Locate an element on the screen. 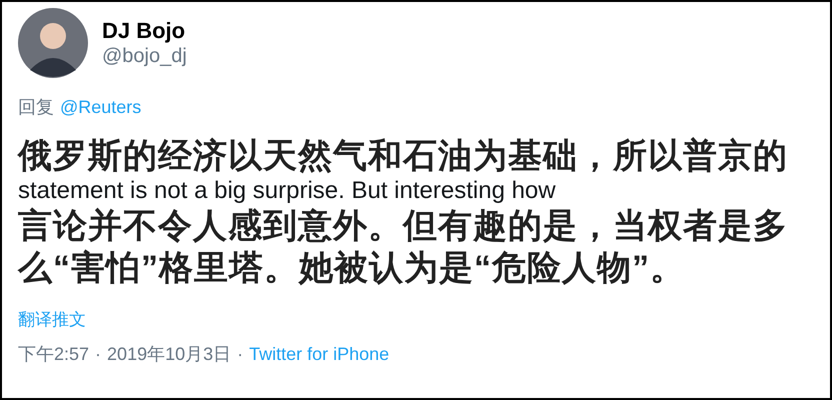  timestamp: 2019年10月3日 is located at coordinates (169, 354).